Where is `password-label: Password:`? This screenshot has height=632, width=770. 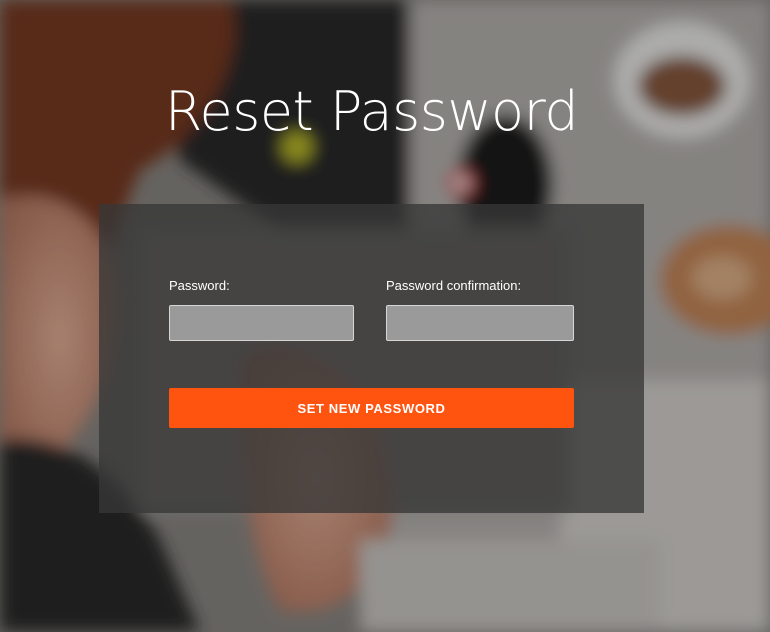
password-label: Password: is located at coordinates (199, 285).